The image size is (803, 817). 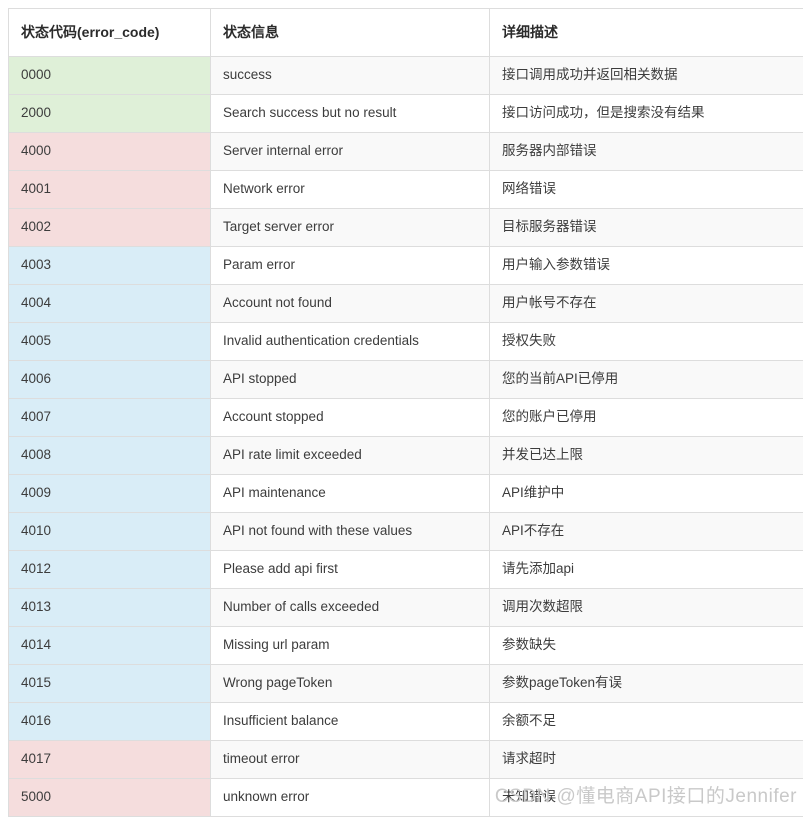 I want to click on table-row: 4012Please add api first请先添加api, so click(x=406, y=570).